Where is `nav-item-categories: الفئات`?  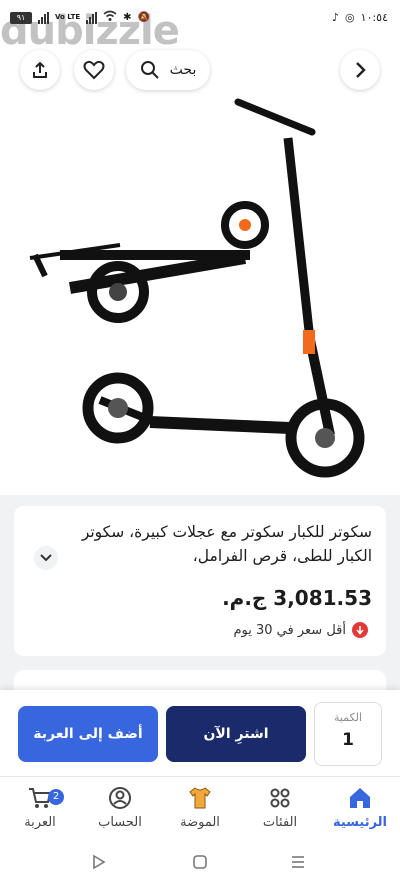 nav-item-categories: الفئات is located at coordinates (280, 807).